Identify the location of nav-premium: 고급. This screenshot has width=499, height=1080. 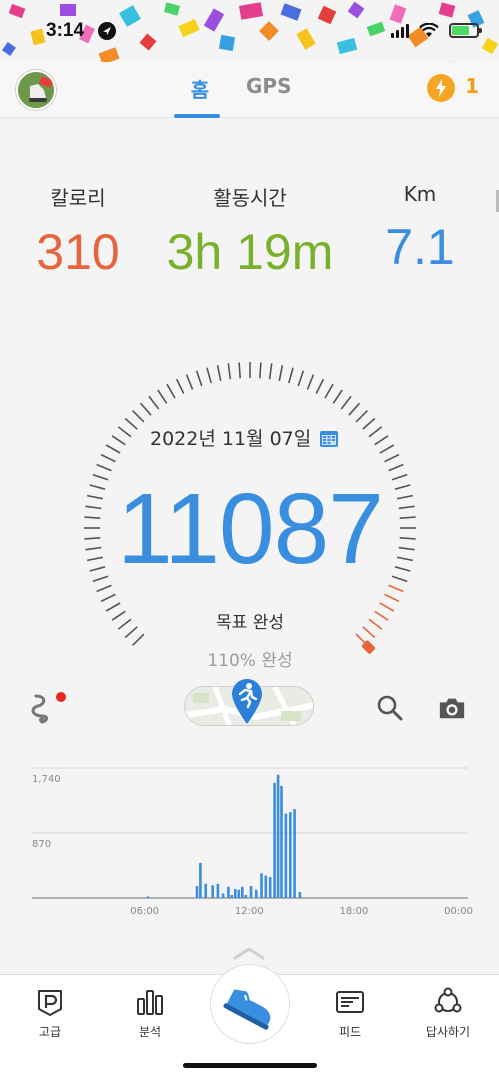
(50, 1013).